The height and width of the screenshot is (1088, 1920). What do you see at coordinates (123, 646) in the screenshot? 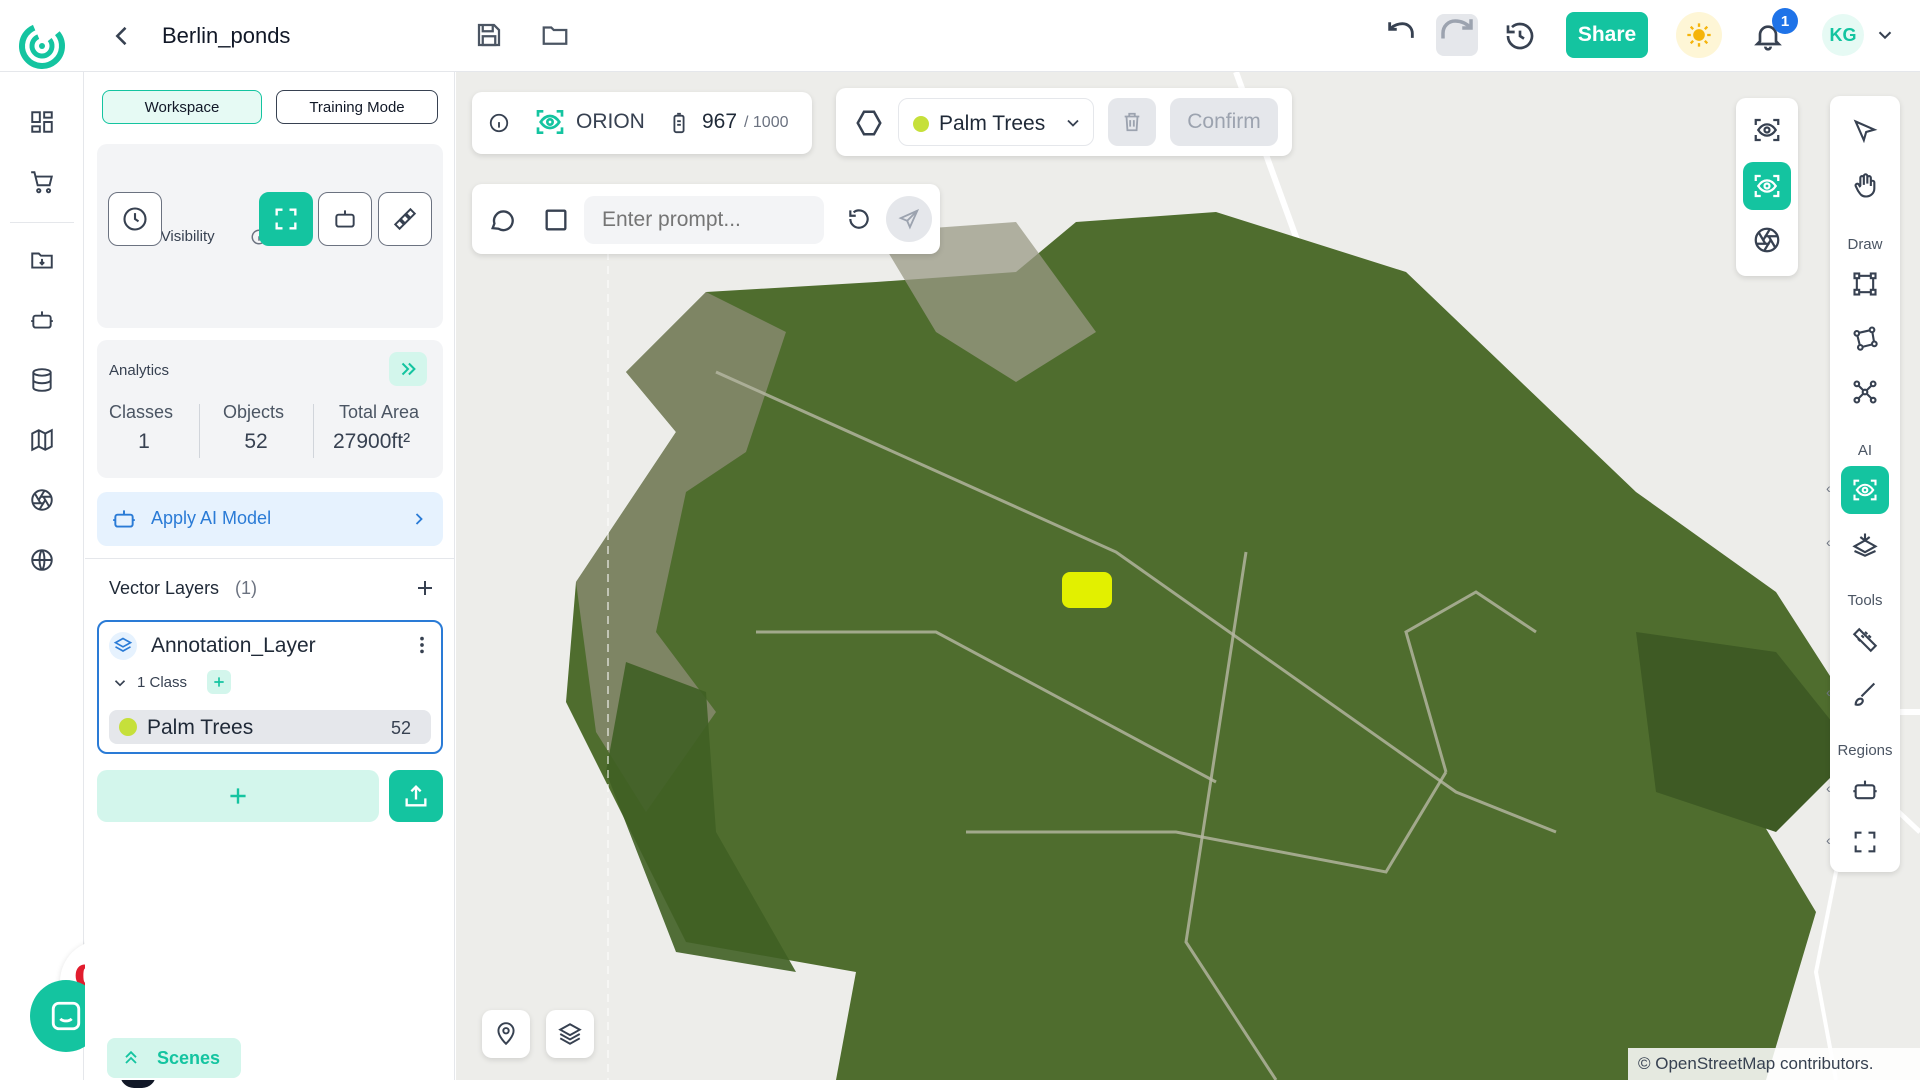
I see `layers-icon` at bounding box center [123, 646].